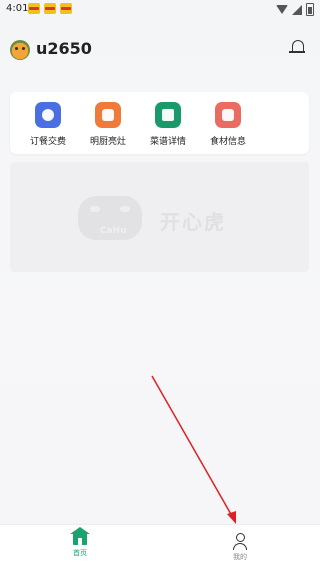 This screenshot has width=320, height=569. I want to click on menu-item-label: 明厨亮灶, so click(107, 142).